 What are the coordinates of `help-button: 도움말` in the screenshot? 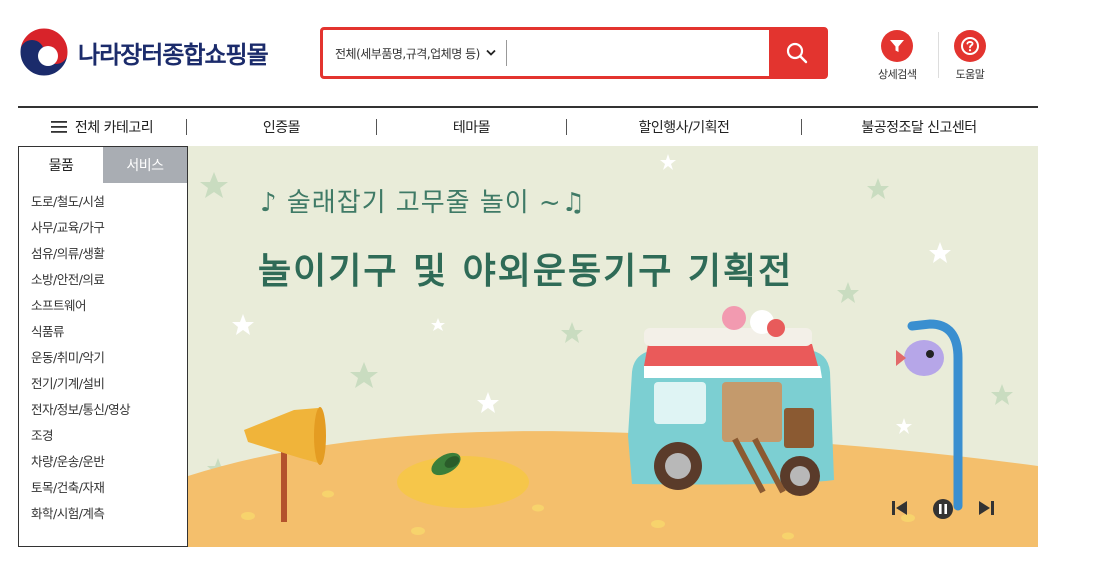 It's located at (970, 56).